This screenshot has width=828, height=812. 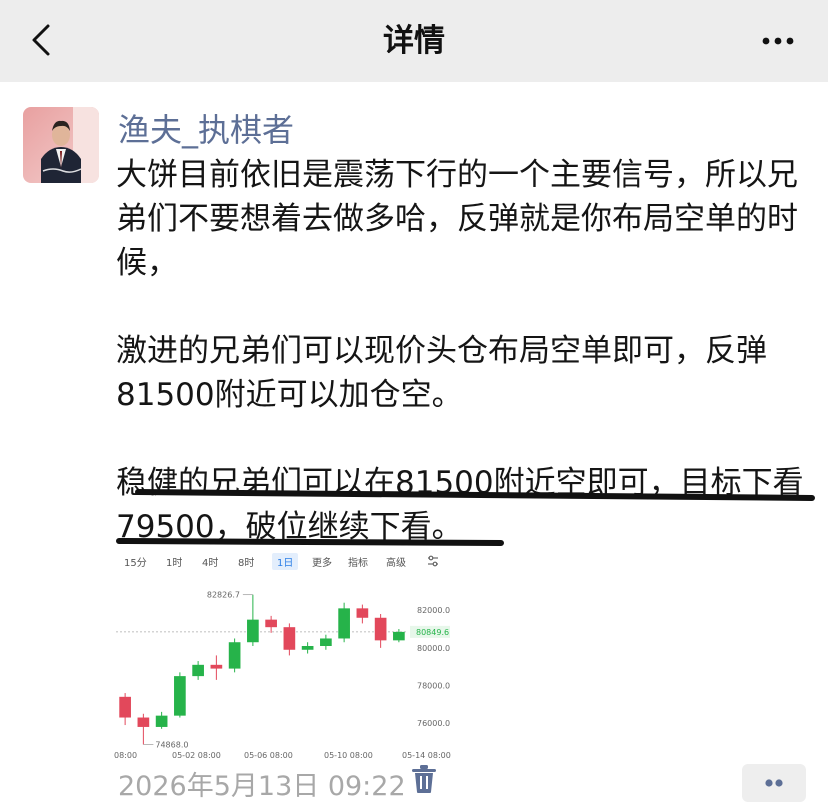 I want to click on tab-15m: 15分, so click(x=135, y=561).